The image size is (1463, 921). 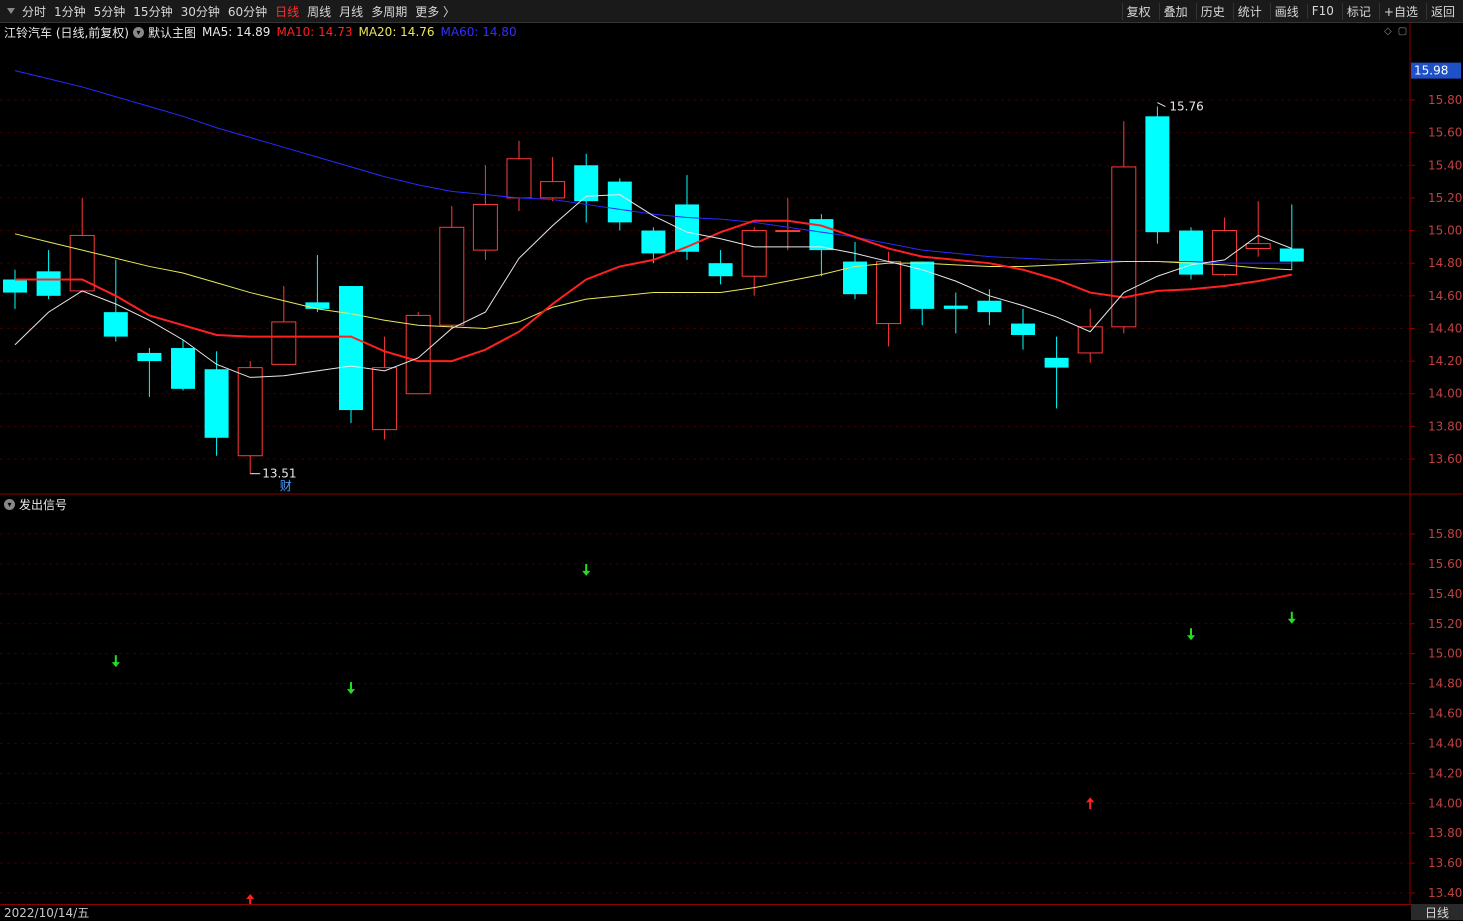 I want to click on price-tick: 14.80, so click(x=1445, y=263).